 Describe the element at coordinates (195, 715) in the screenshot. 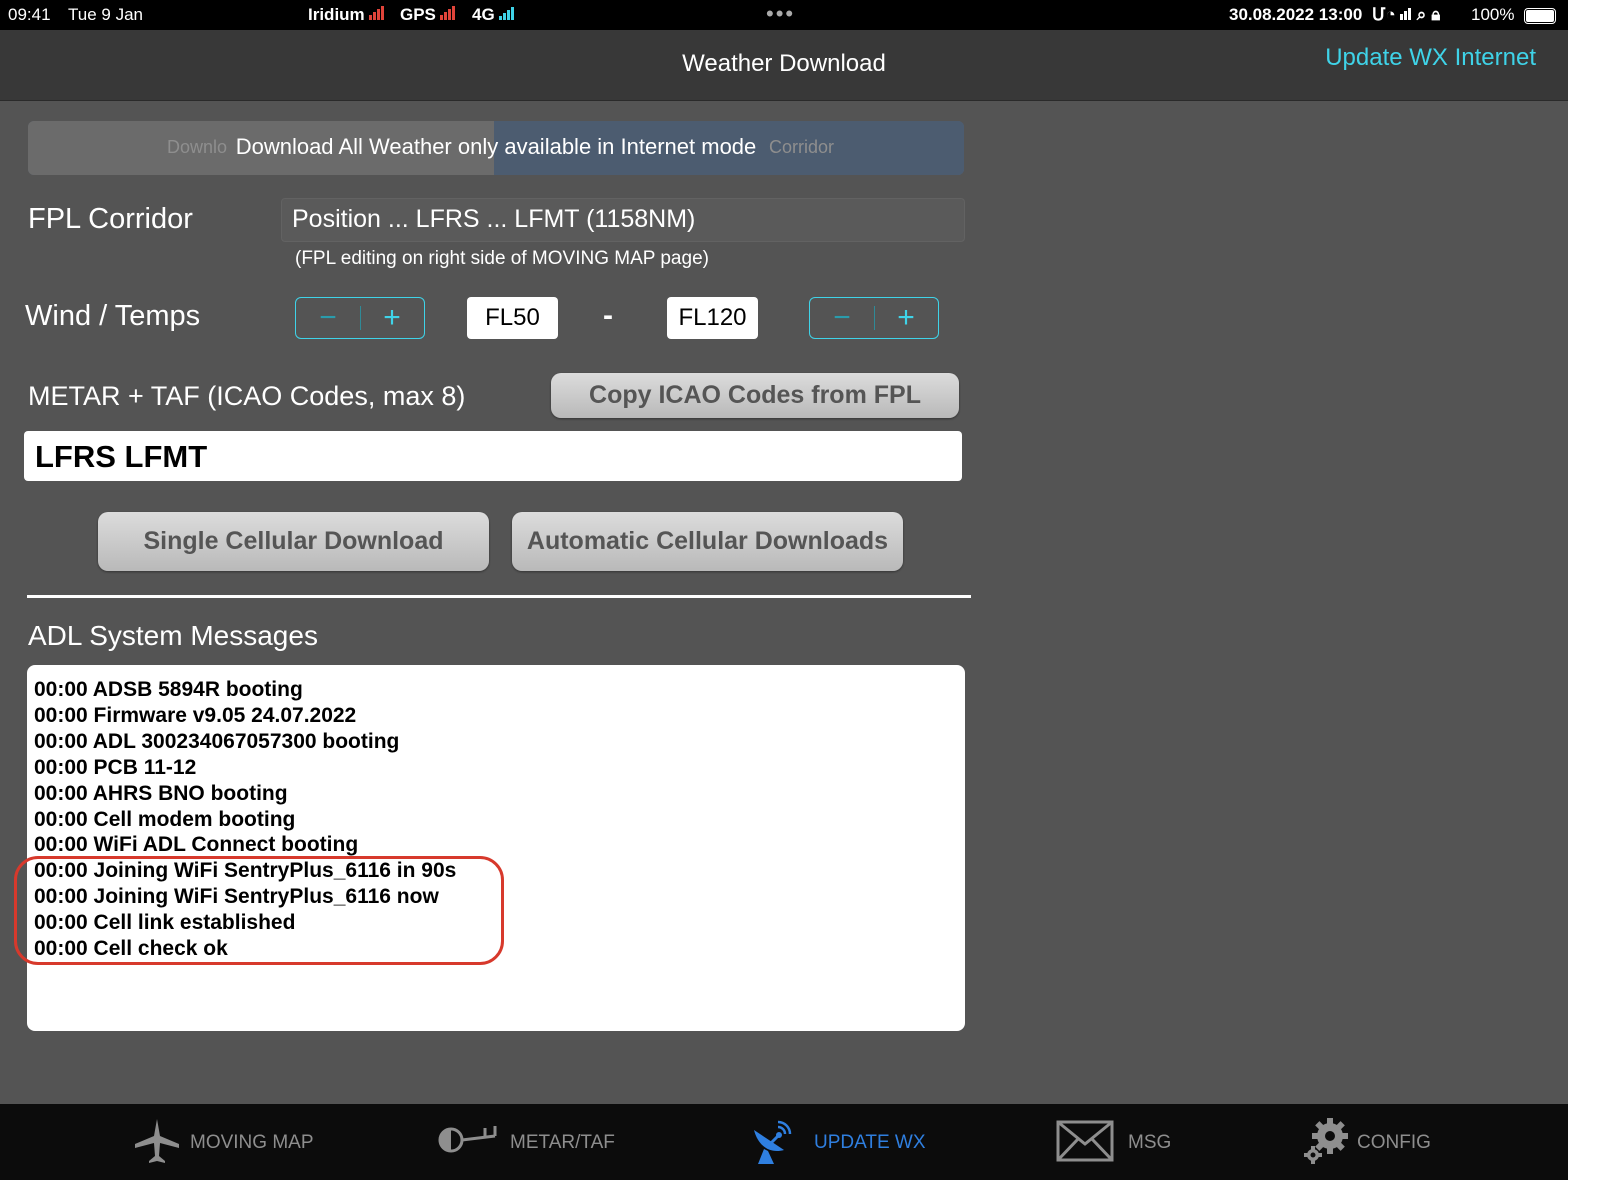

I see `message-line: 00:00 Firmware v9.05 24.07.2022` at that location.